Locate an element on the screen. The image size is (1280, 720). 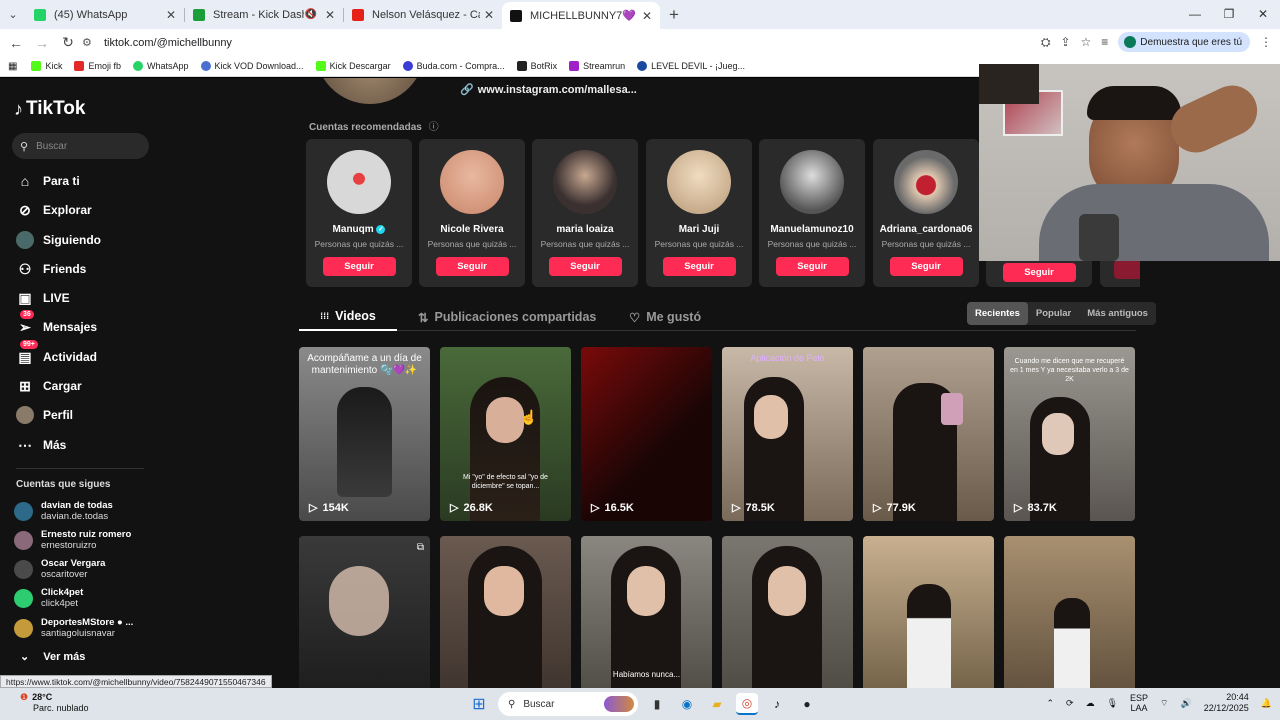
file-explorer-icon: ▰ is located at coordinates (717, 704).